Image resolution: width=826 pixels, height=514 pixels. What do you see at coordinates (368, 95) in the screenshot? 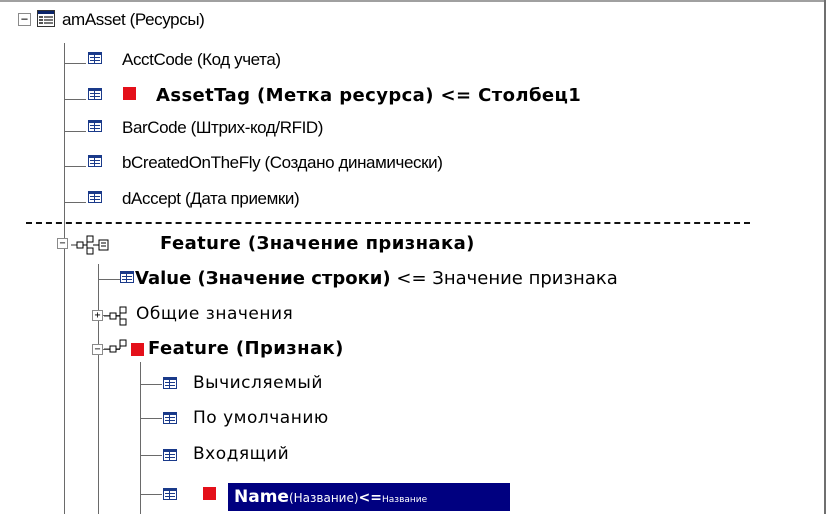
I see `field-assettag: AssetTag (Метка ресурса) <= Столбец1` at bounding box center [368, 95].